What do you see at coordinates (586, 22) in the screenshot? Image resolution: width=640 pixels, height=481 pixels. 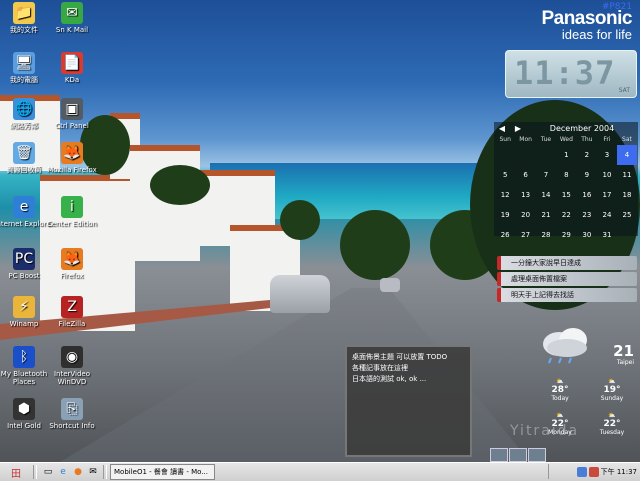 I see `brand-logo: #P821 Panasonic ideas for life` at bounding box center [586, 22].